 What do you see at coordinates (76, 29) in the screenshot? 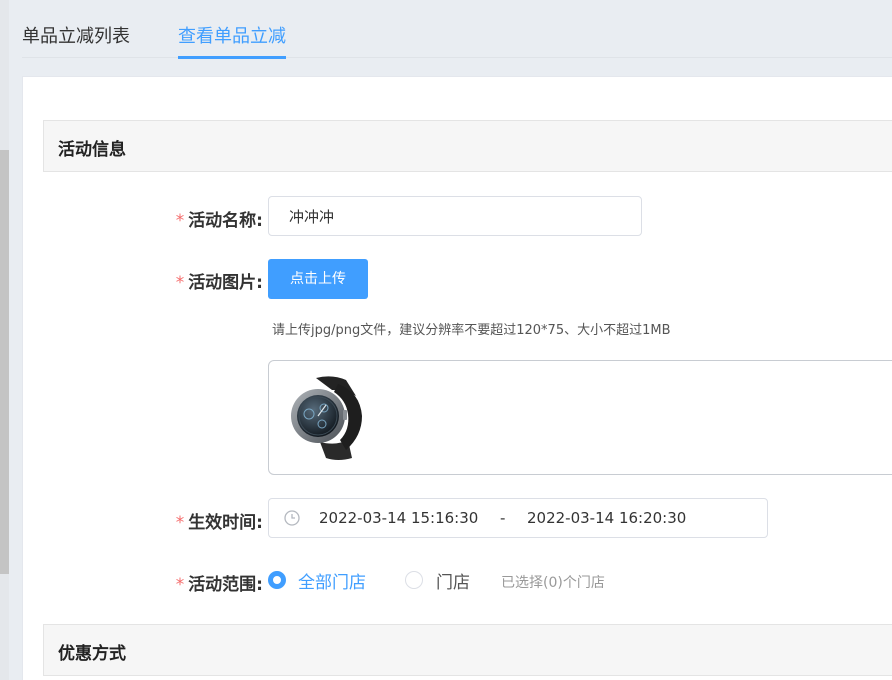
I see `tab-list: 单品立减列表` at bounding box center [76, 29].